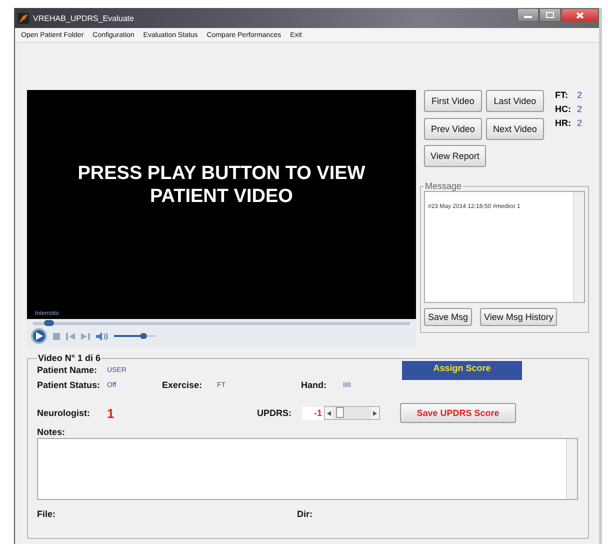 The height and width of the screenshot is (544, 608). I want to click on app-icon, so click(23, 18).